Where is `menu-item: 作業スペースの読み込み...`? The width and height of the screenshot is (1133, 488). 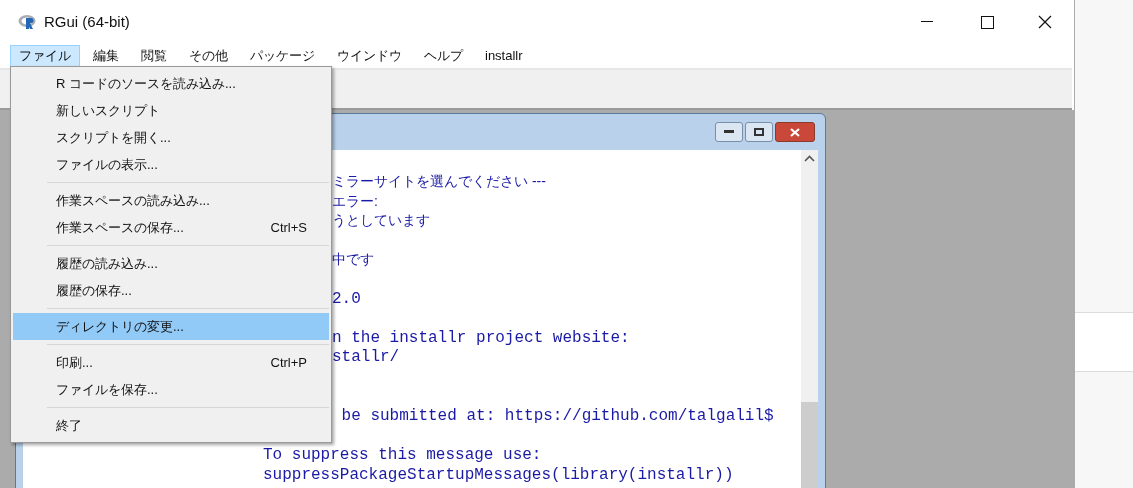 menu-item: 作業スペースの読み込み... is located at coordinates (171, 200).